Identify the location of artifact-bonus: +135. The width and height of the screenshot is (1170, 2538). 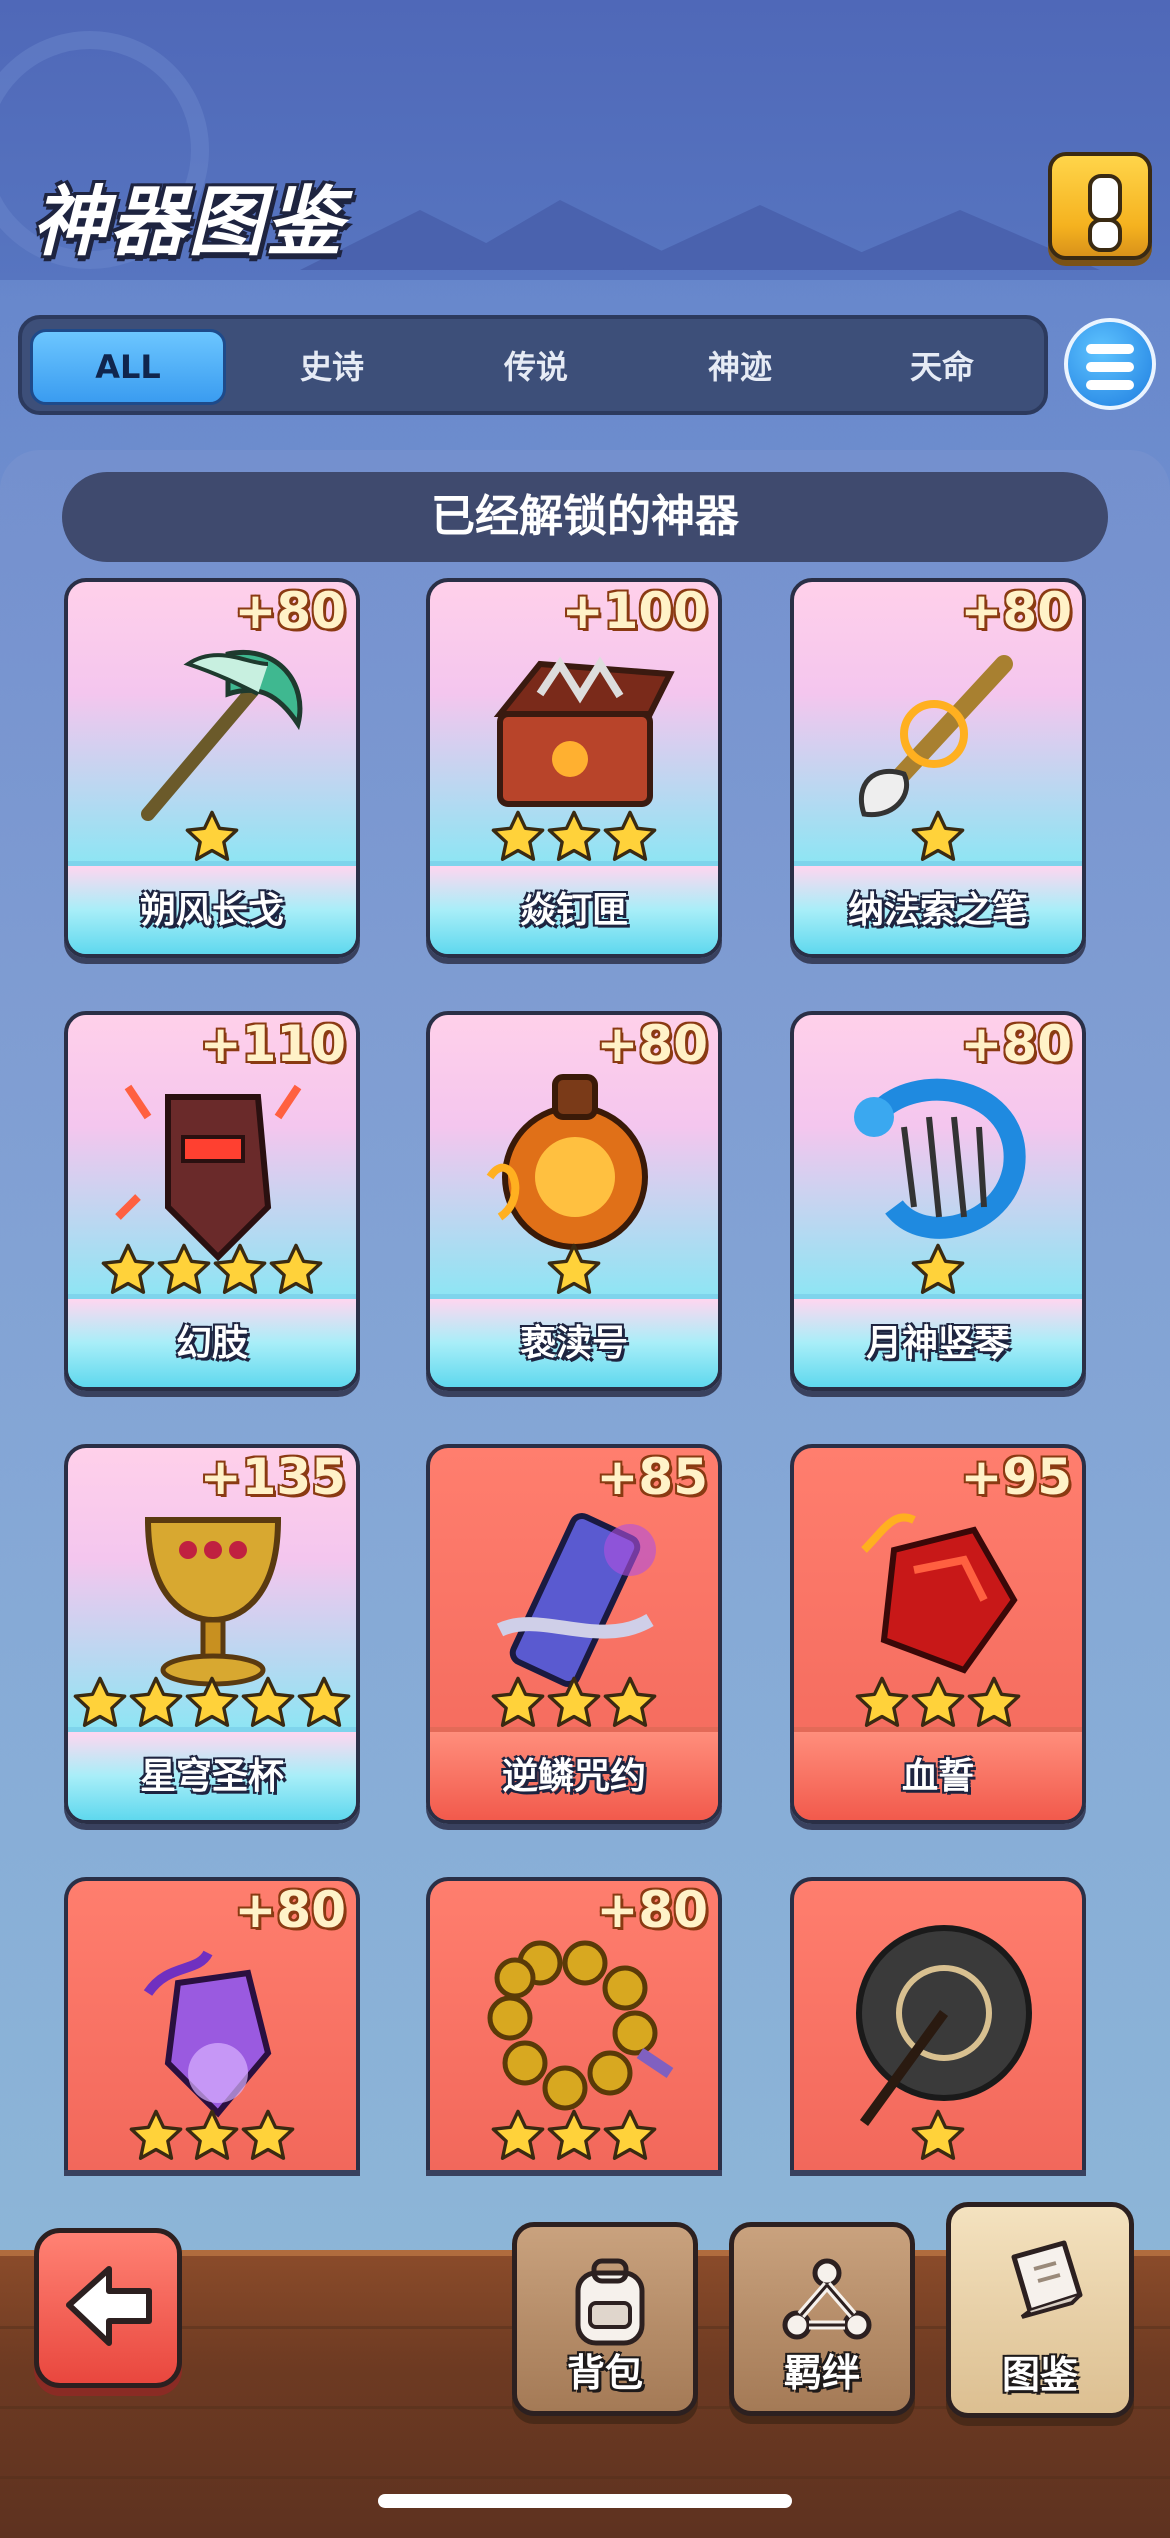
(272, 1477).